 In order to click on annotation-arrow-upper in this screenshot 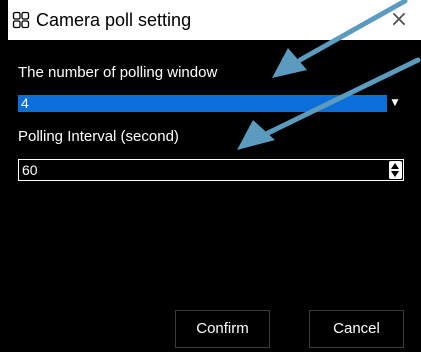, I will do `click(340, 39)`.